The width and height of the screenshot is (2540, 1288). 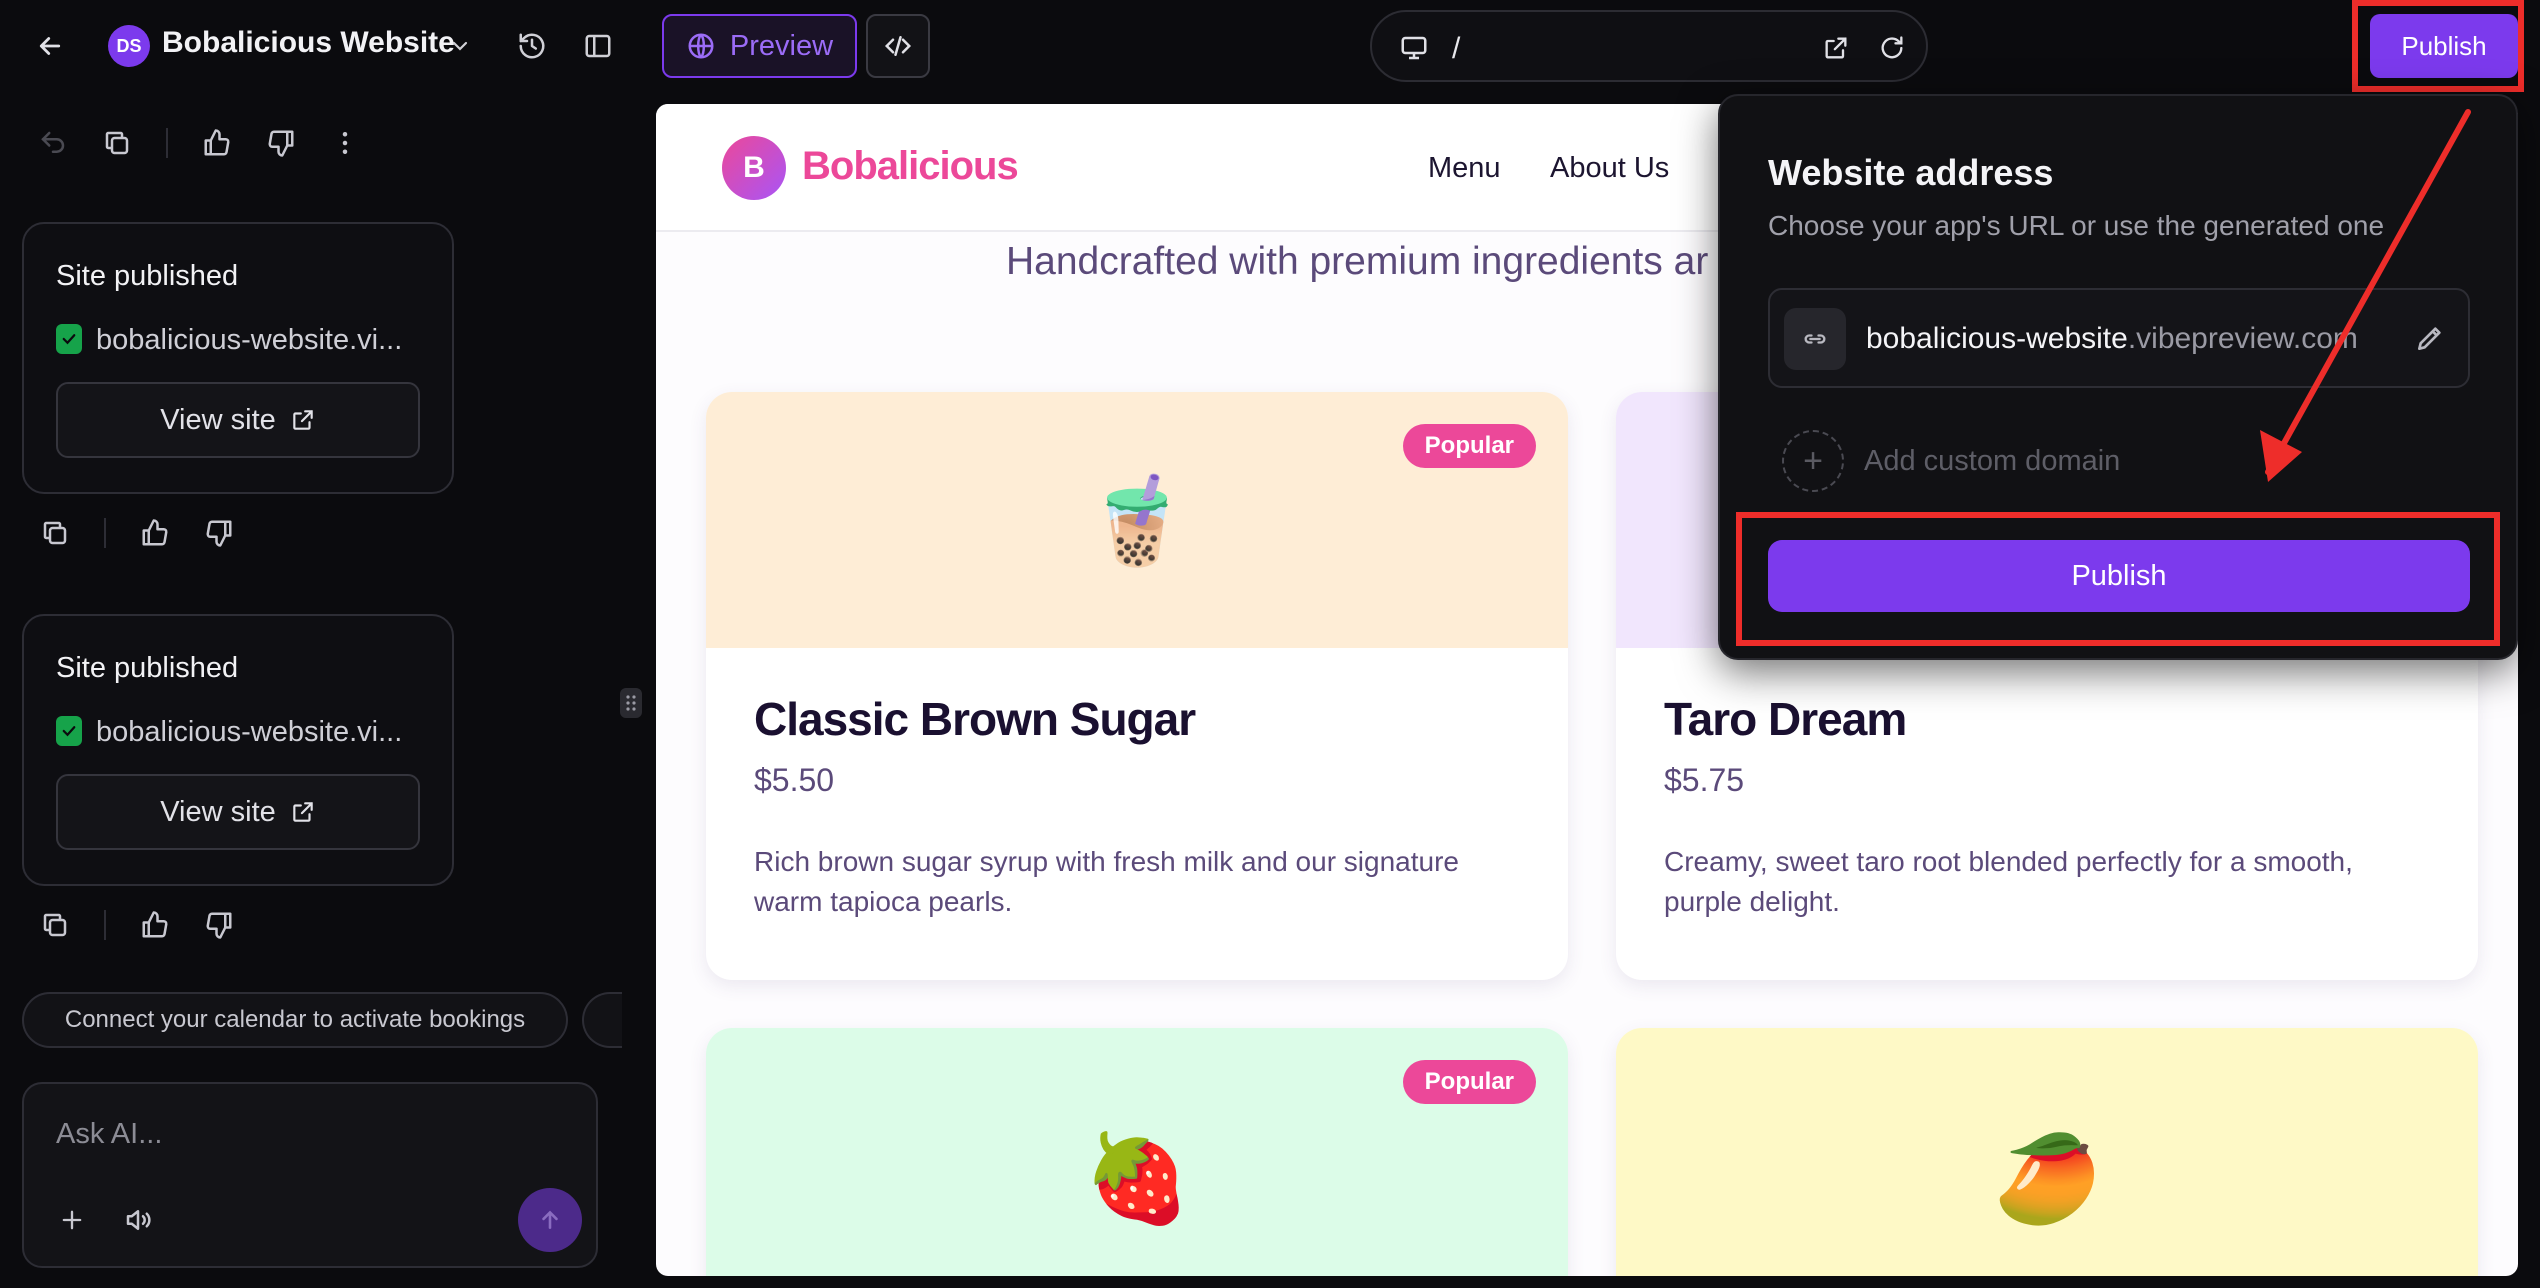 I want to click on code-icon, so click(x=898, y=46).